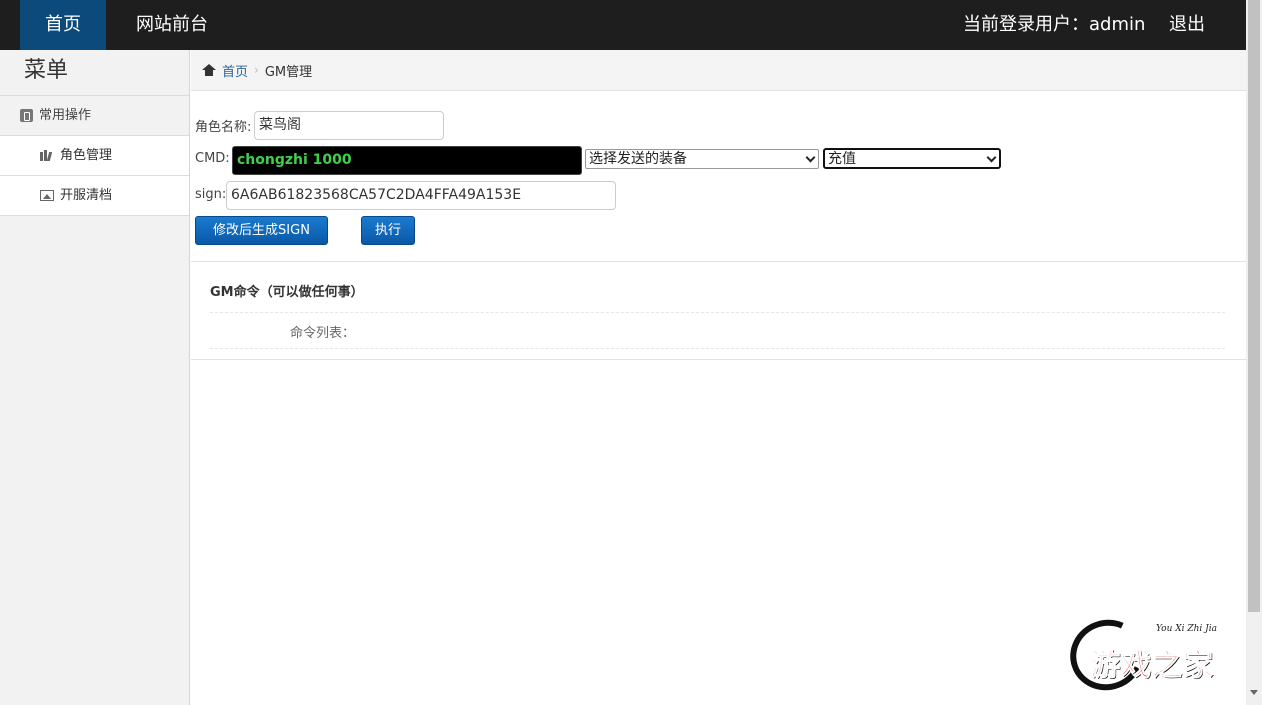  I want to click on breadcrumb-home-link: 首页, so click(235, 70).